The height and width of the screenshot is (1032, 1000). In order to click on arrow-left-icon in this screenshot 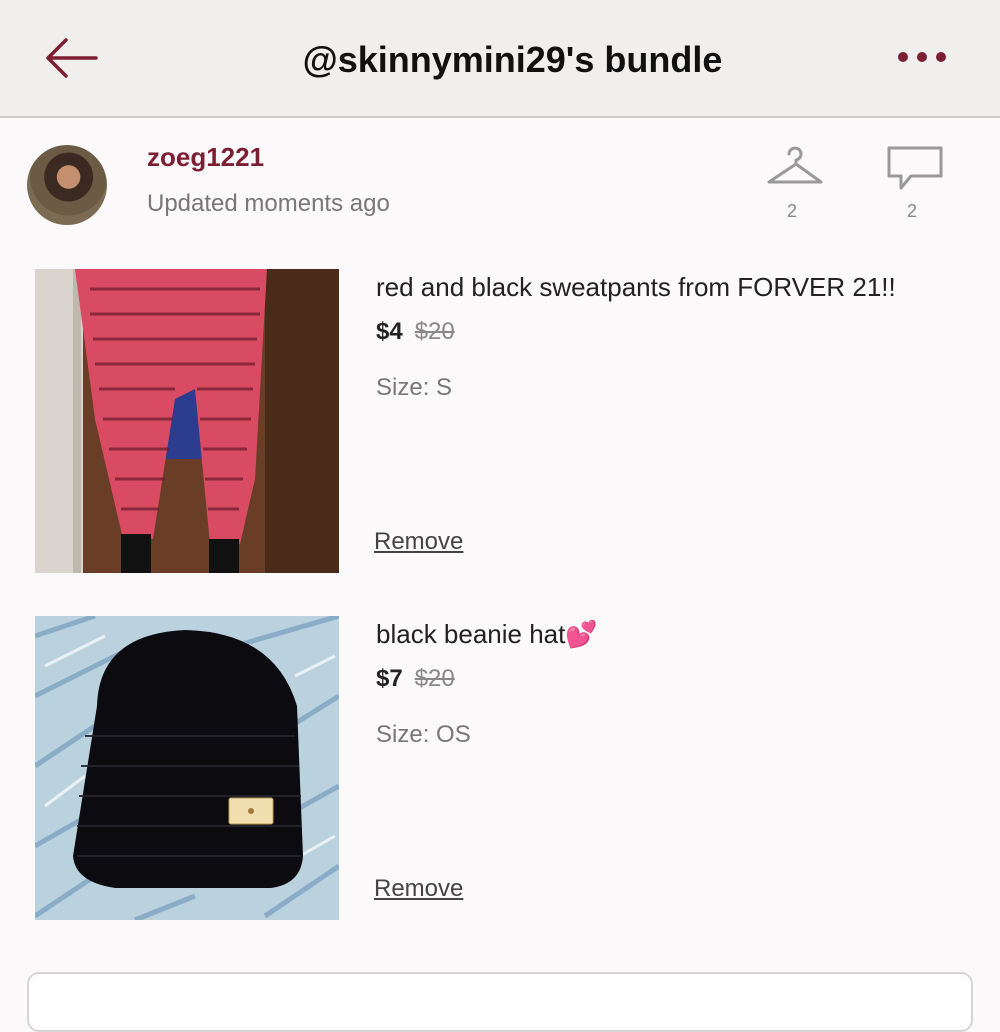, I will do `click(72, 58)`.